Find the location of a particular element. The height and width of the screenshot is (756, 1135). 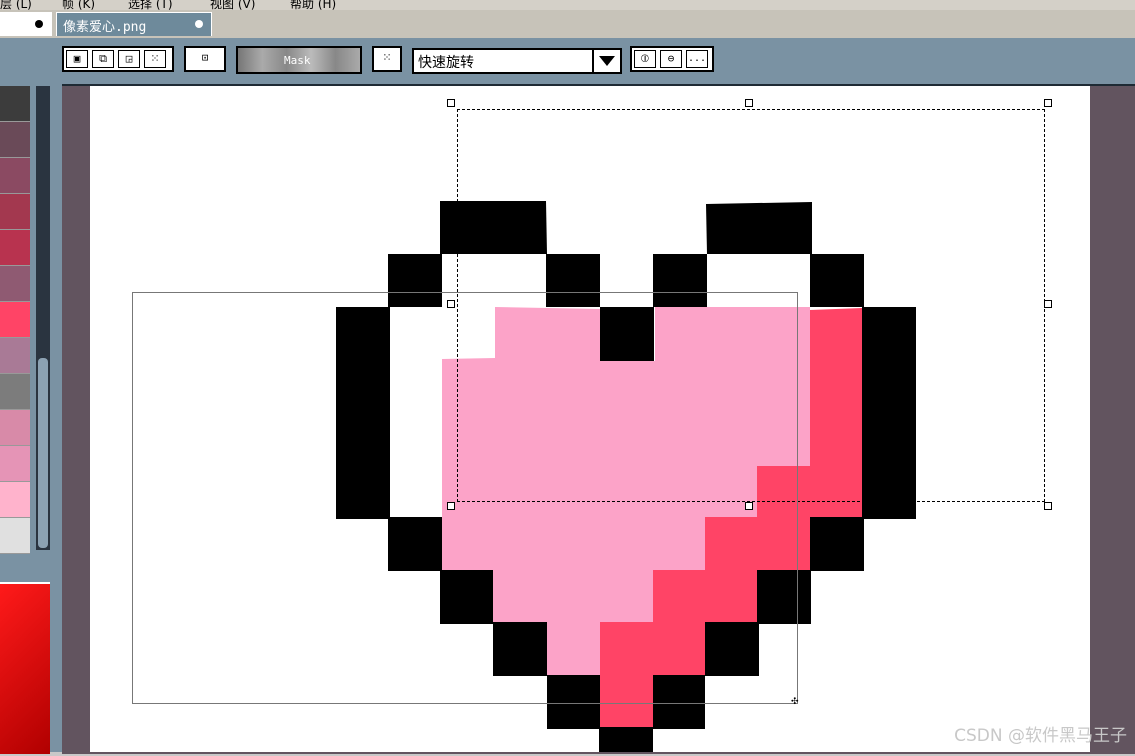

tab-label: 像素爱心.png is located at coordinates (105, 27).